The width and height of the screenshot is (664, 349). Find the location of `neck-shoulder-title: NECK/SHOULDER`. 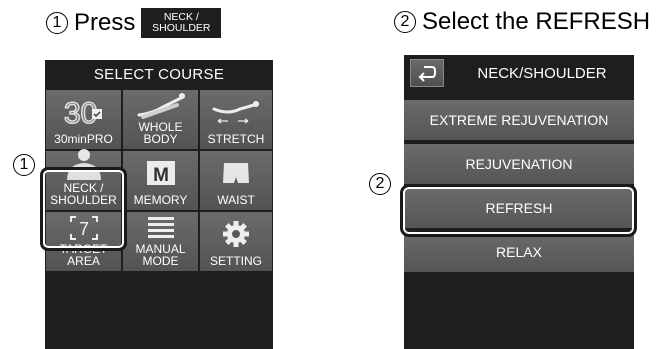

neck-shoulder-title: NECK/SHOULDER is located at coordinates (542, 73).